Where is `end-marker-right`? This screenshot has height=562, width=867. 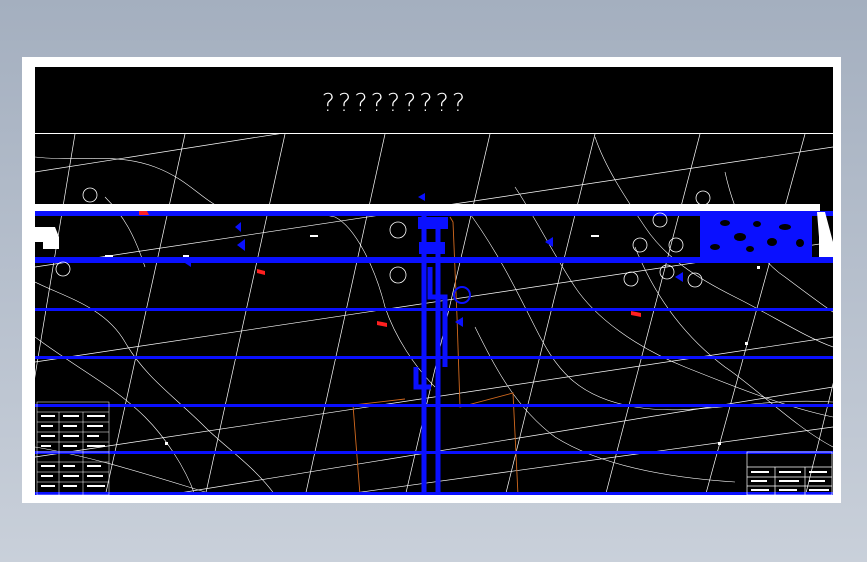
end-marker-right is located at coordinates (825, 234).